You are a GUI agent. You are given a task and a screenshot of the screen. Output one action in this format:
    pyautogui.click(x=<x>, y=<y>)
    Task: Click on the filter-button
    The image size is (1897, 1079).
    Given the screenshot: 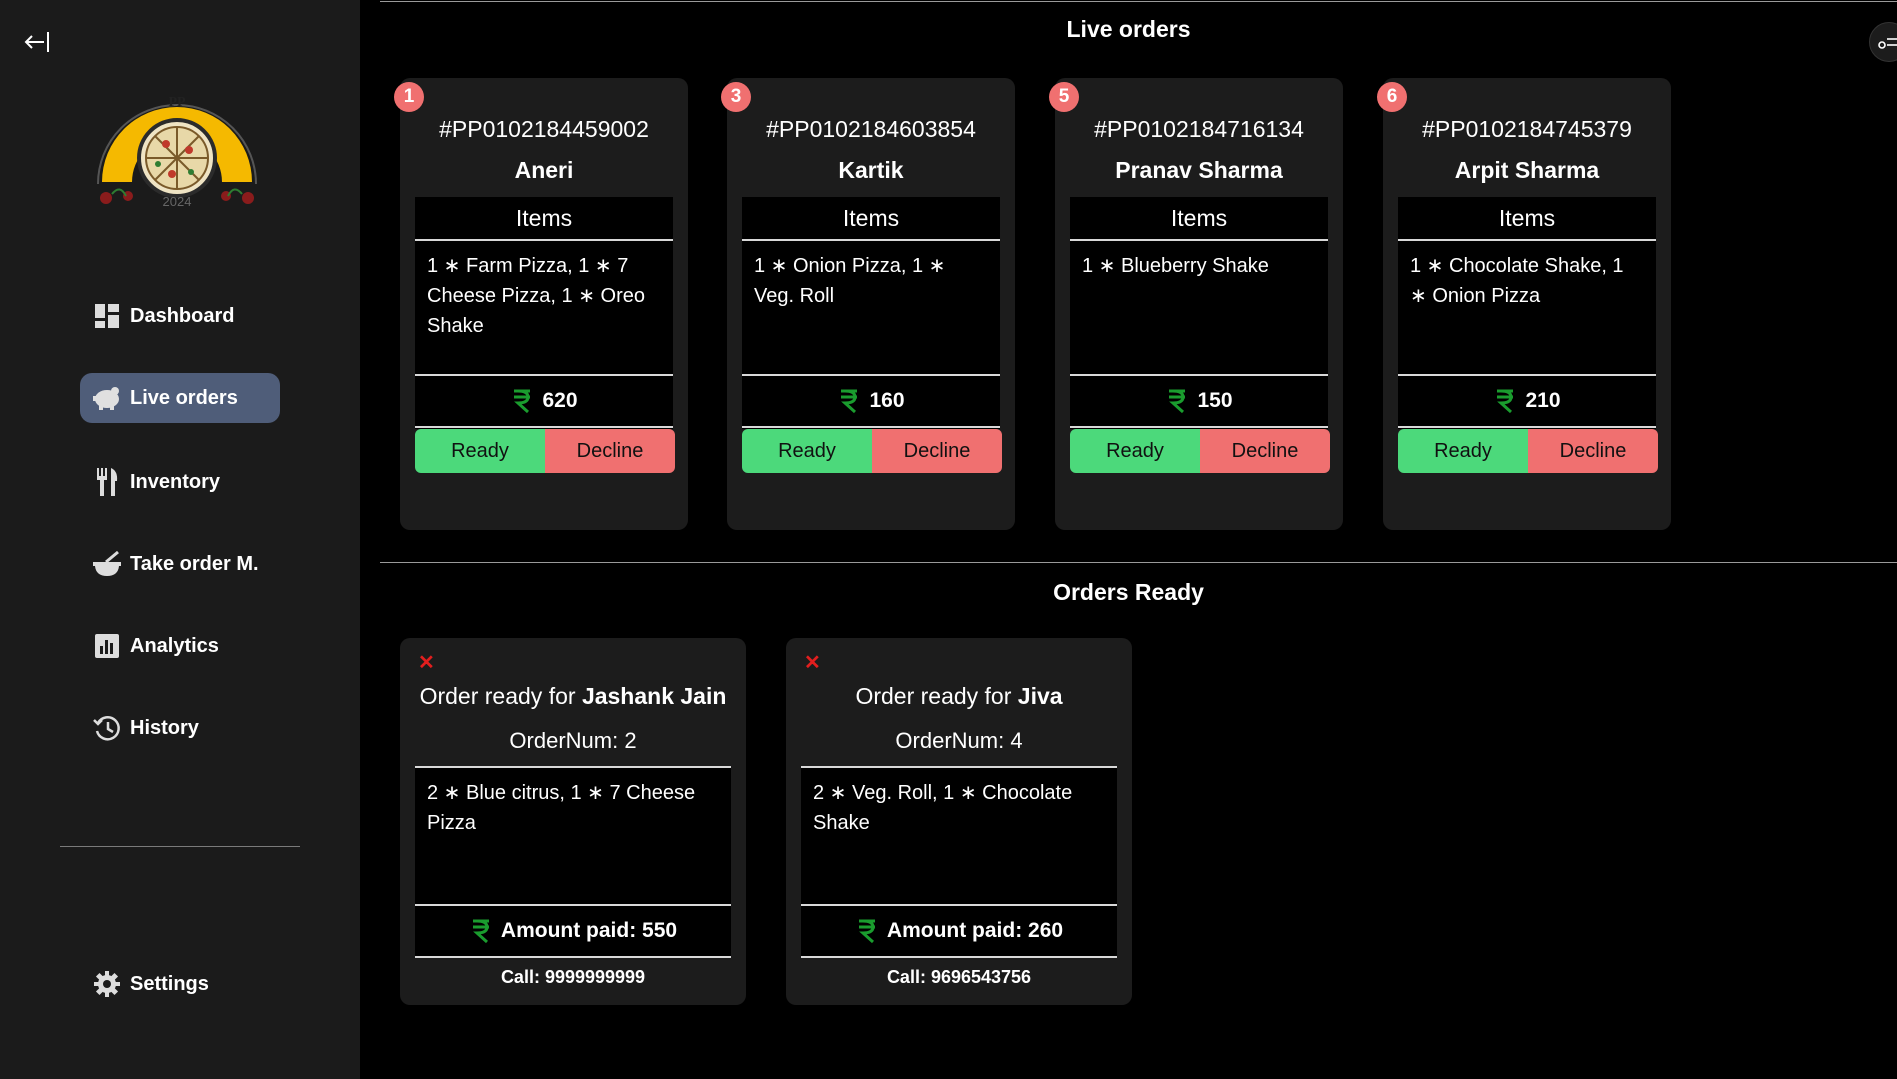 What is the action you would take?
    pyautogui.click(x=1883, y=42)
    